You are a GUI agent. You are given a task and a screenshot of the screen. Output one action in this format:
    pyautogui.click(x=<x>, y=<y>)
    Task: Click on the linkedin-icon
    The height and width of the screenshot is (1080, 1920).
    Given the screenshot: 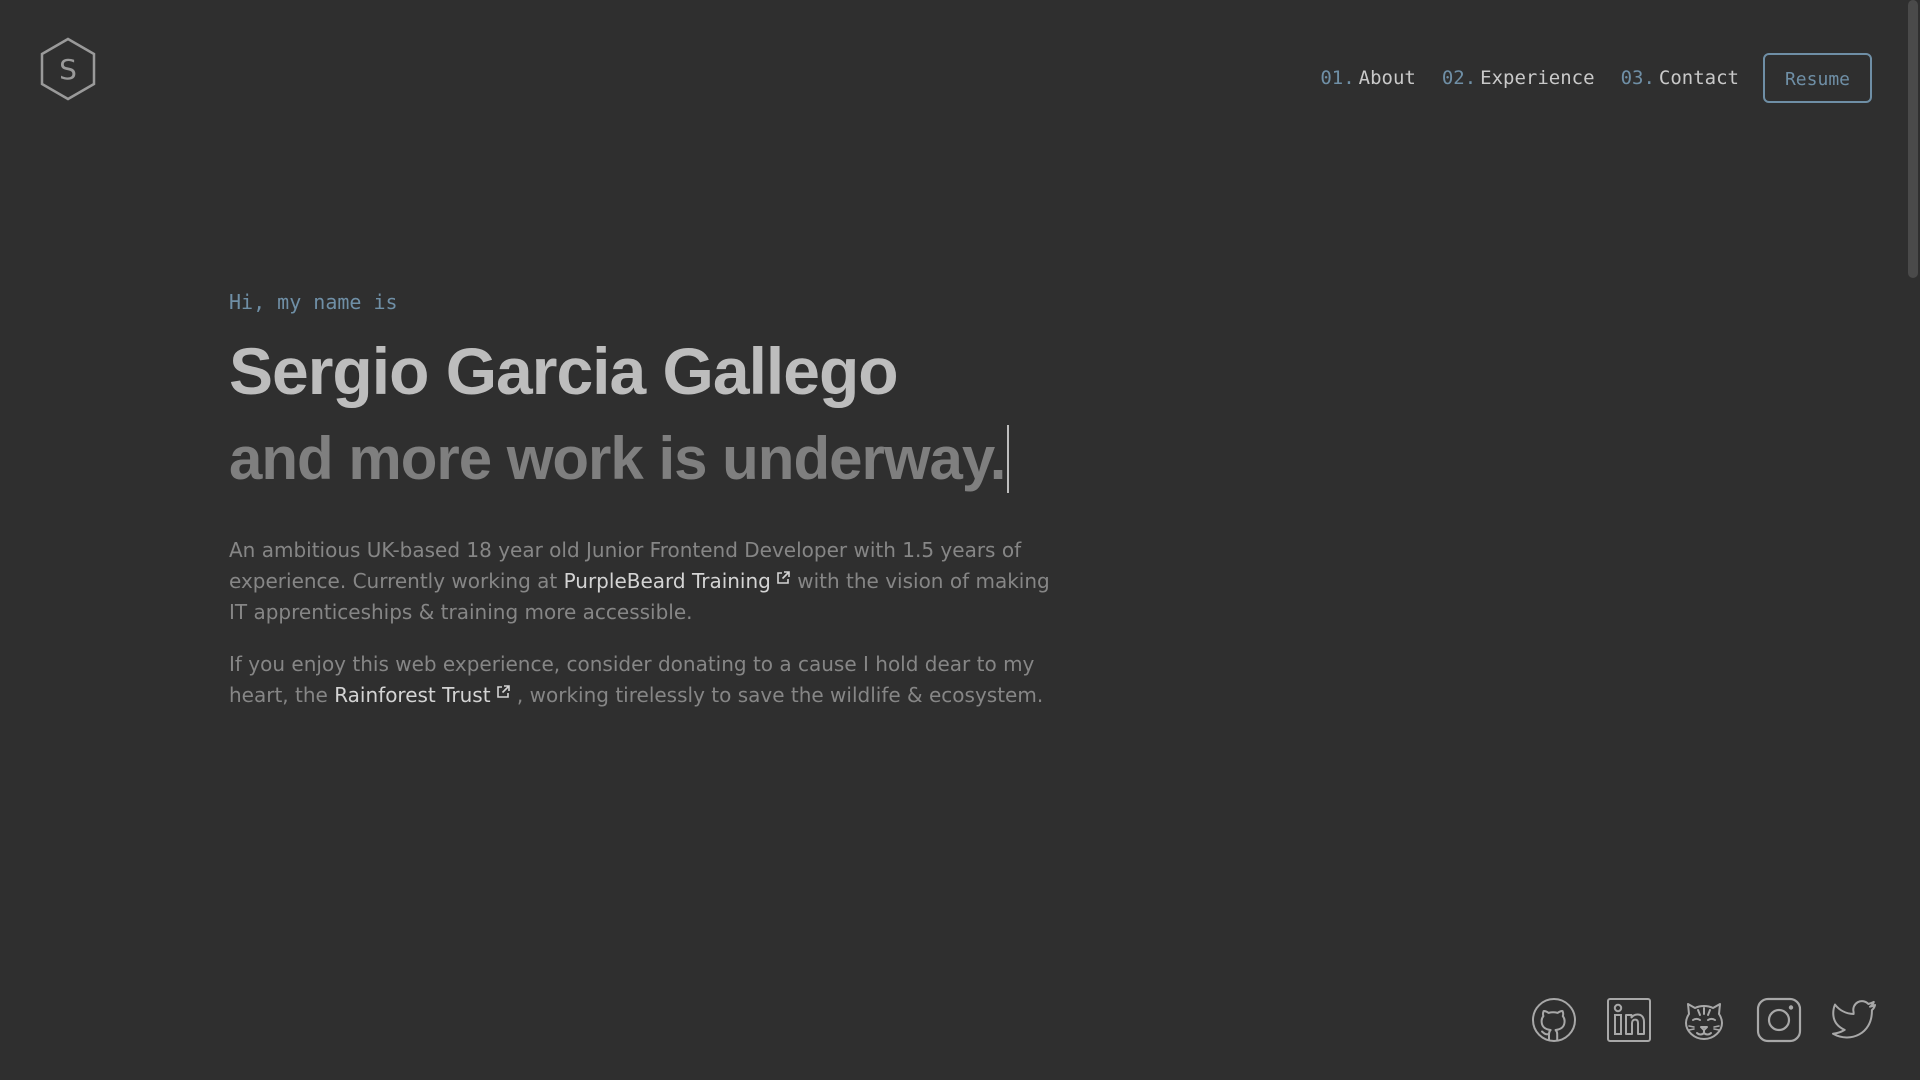 What is the action you would take?
    pyautogui.click(x=1629, y=1020)
    